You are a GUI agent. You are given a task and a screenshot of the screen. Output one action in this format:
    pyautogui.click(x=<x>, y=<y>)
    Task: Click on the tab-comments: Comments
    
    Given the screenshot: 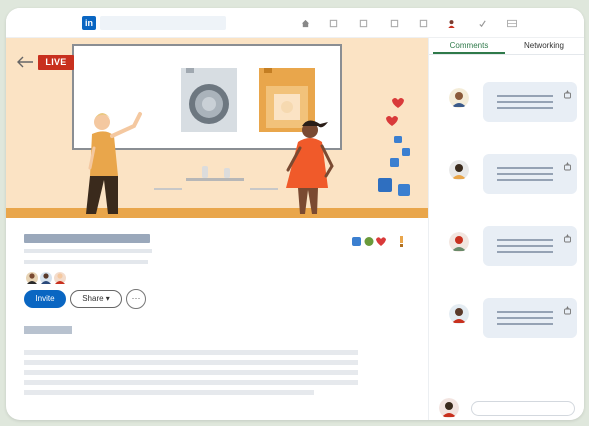 What is the action you would take?
    pyautogui.click(x=469, y=46)
    